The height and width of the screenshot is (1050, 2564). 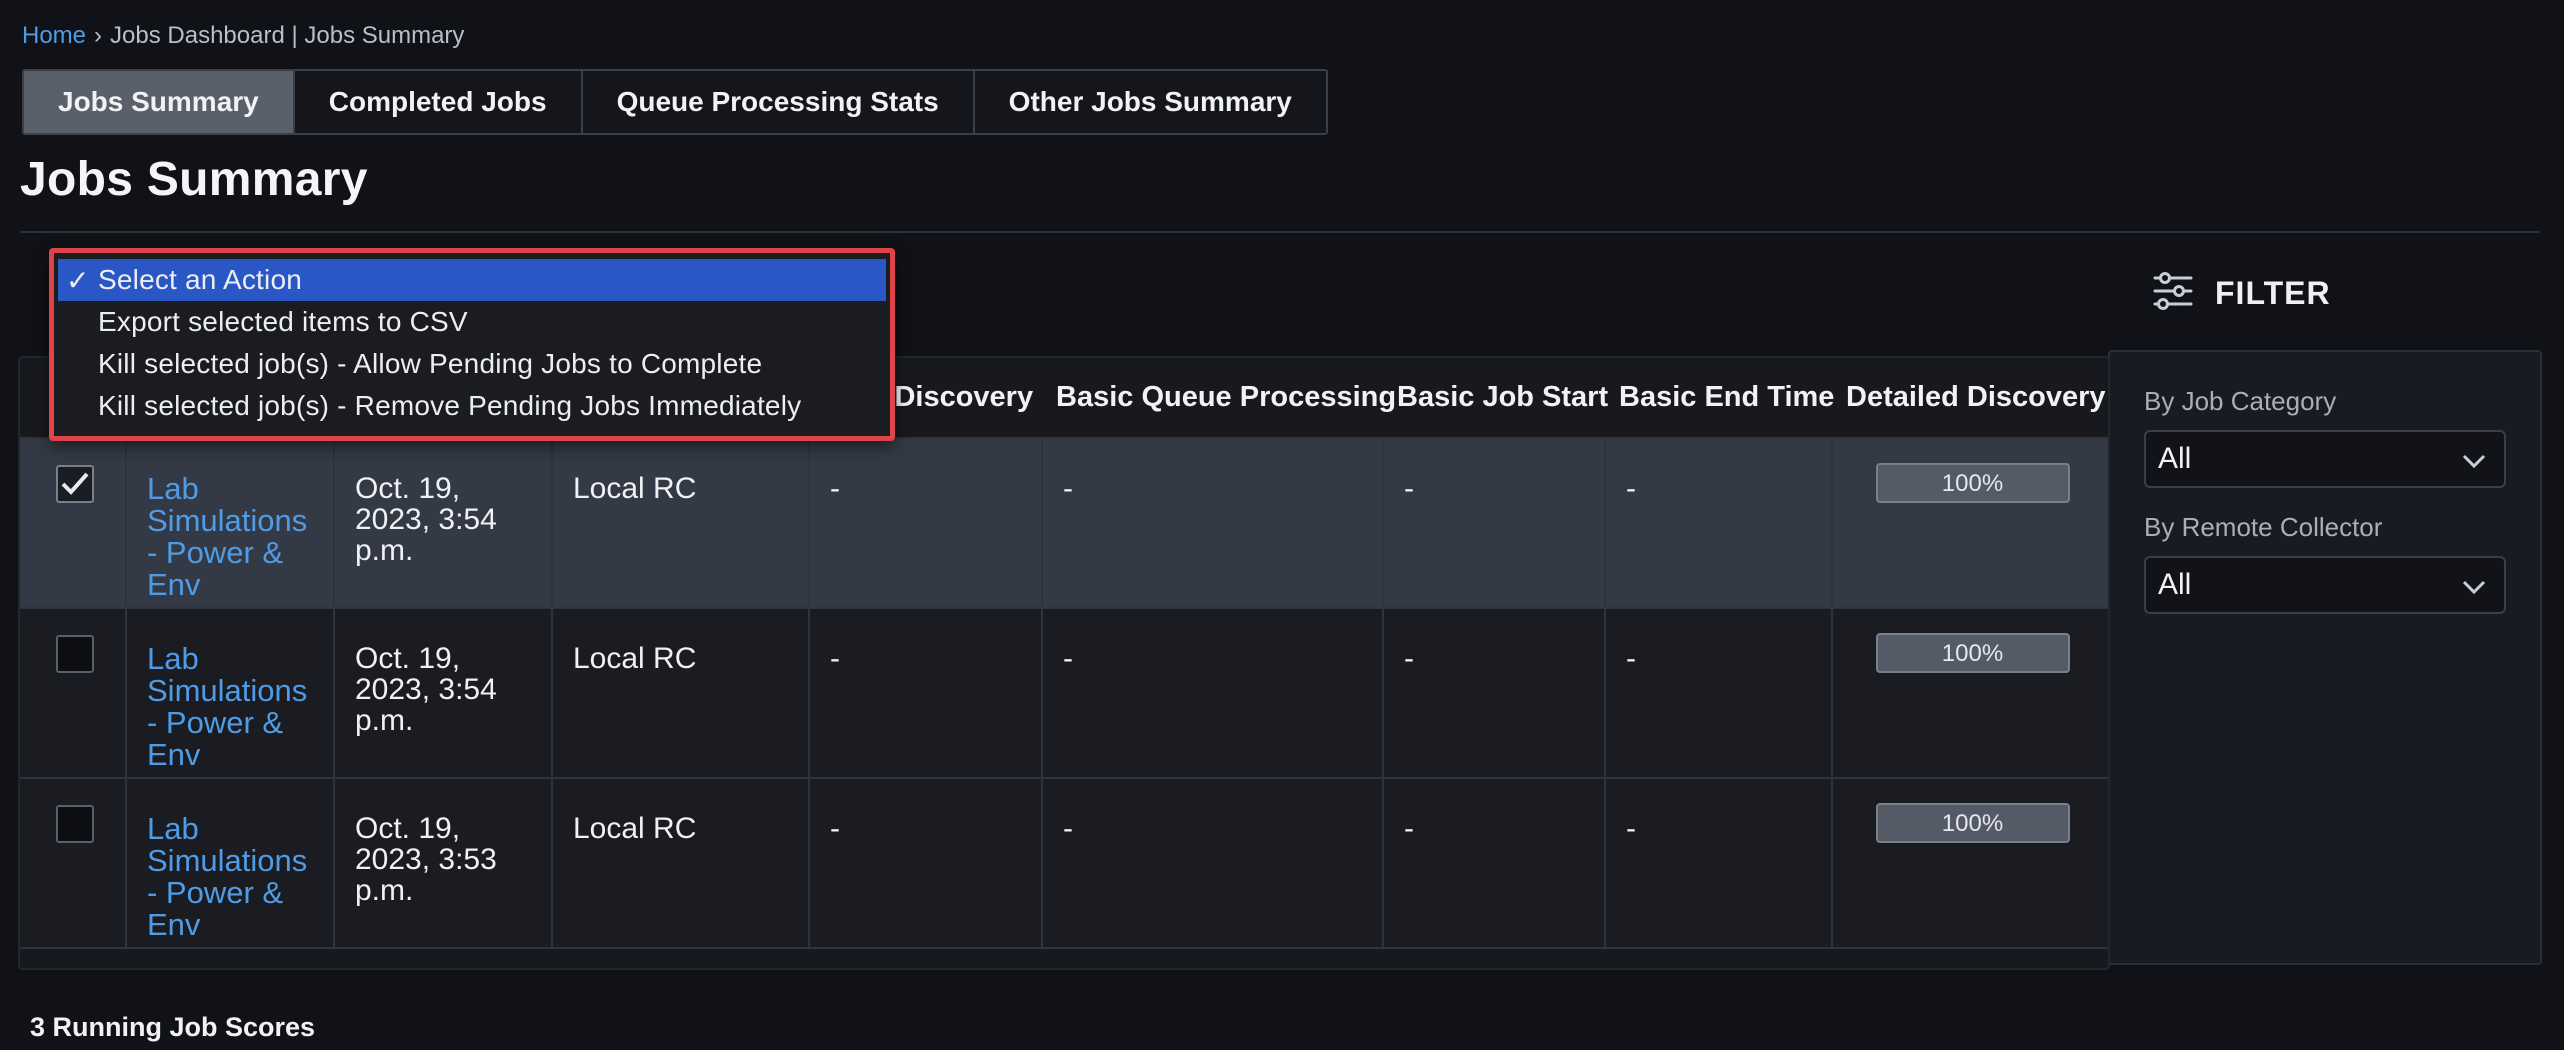 What do you see at coordinates (78, 280) in the screenshot?
I see `checkmark-icon: ✓` at bounding box center [78, 280].